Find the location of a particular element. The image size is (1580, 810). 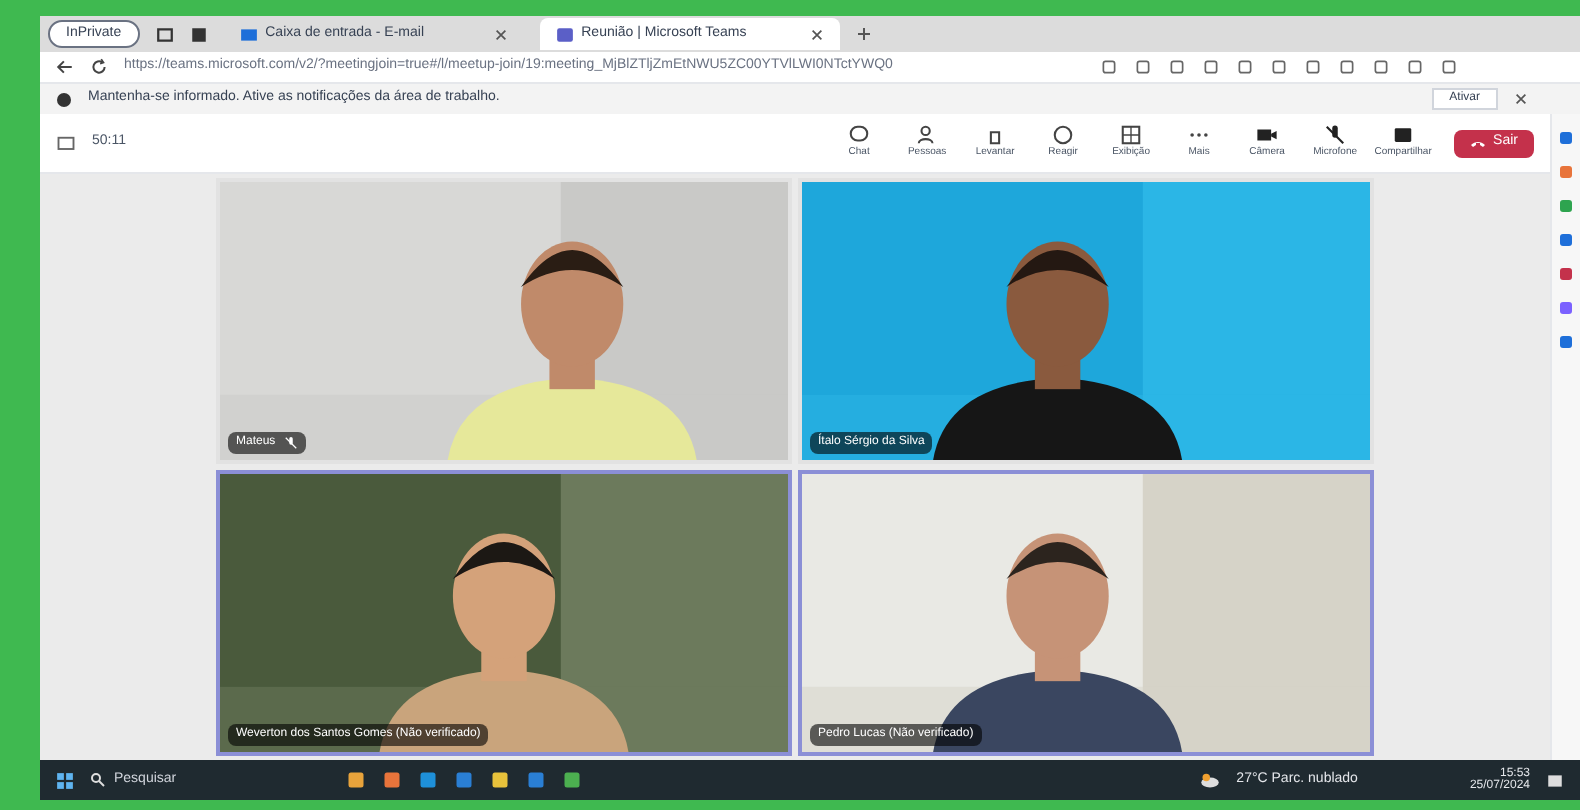

people-icon is located at coordinates (927, 135).